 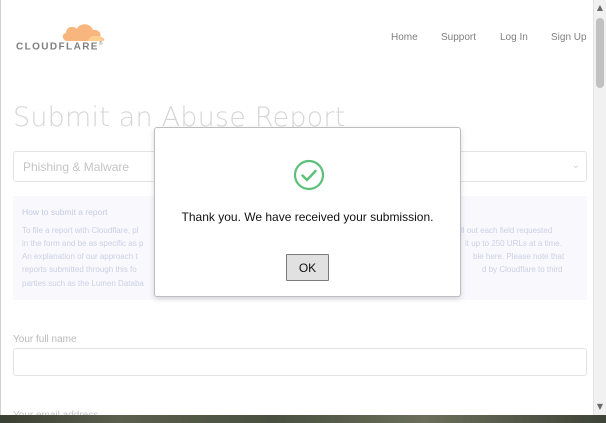 What do you see at coordinates (309, 175) in the screenshot?
I see `check-circle-icon` at bounding box center [309, 175].